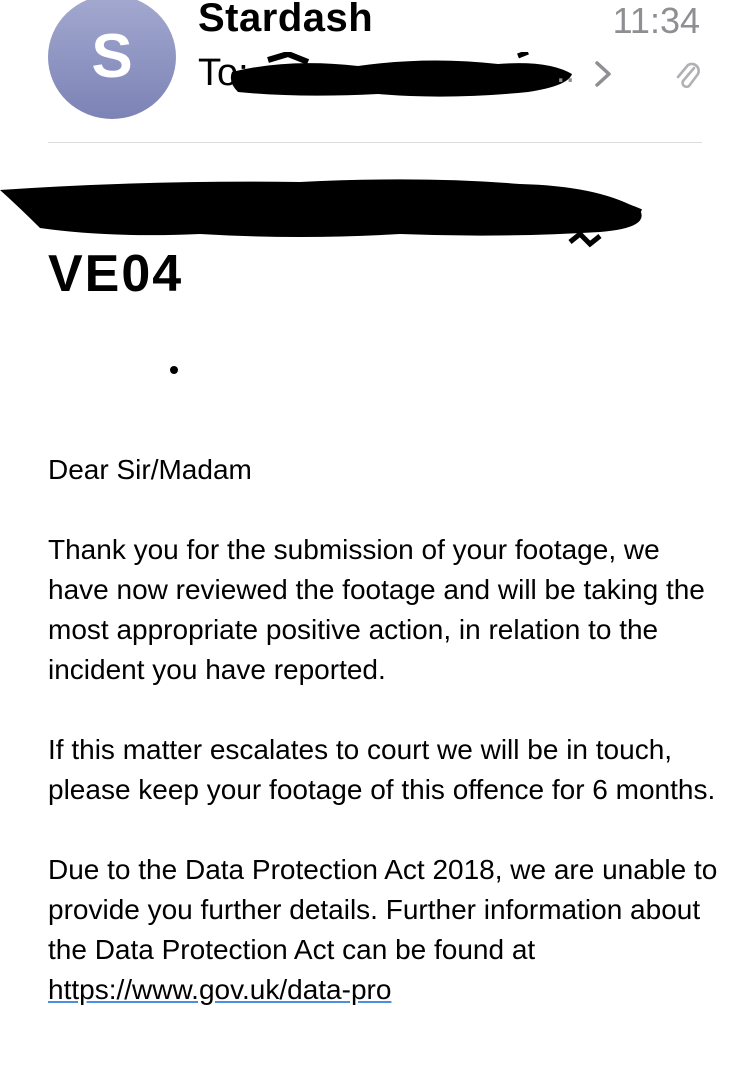 The width and height of the screenshot is (750, 1067). What do you see at coordinates (116, 274) in the screenshot?
I see `subject-code: VE04` at bounding box center [116, 274].